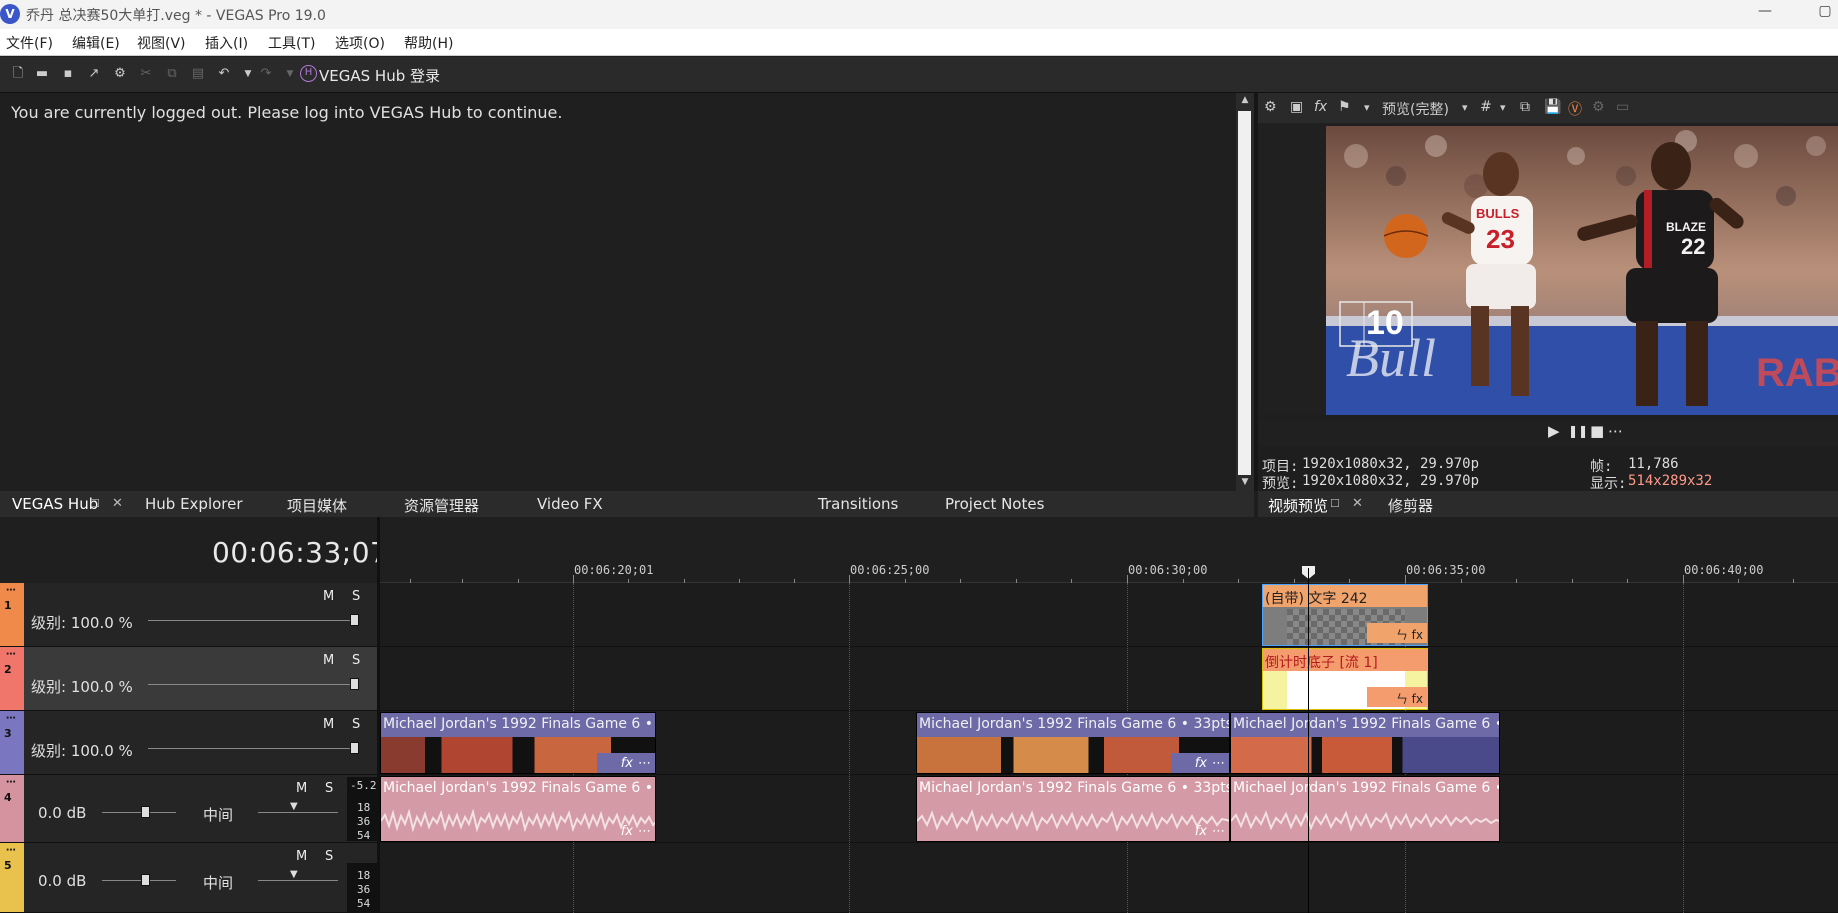 The width and height of the screenshot is (1838, 913). I want to click on hub-scrollbar: ▲ ▼, so click(1245, 292).